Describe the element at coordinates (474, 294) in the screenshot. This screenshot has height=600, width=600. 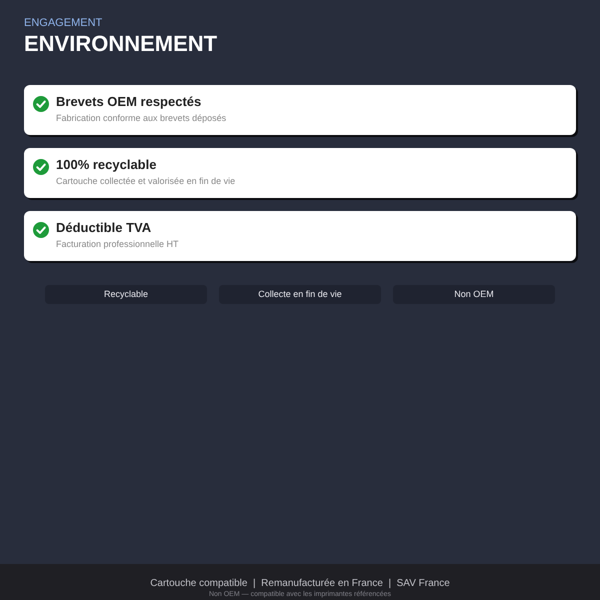
I see `tag-chip: Non OEM` at that location.